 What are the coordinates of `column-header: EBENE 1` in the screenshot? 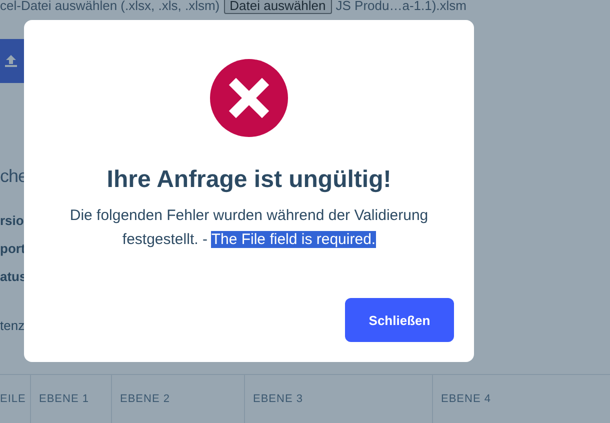 It's located at (71, 399).